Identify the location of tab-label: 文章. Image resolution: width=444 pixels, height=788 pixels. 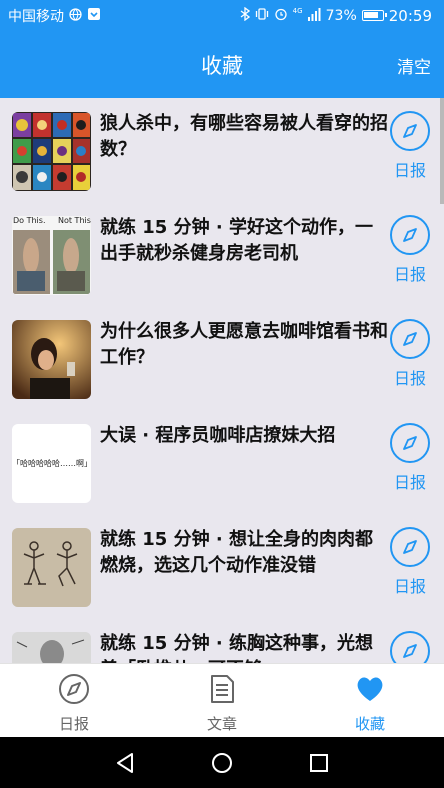
(221, 724).